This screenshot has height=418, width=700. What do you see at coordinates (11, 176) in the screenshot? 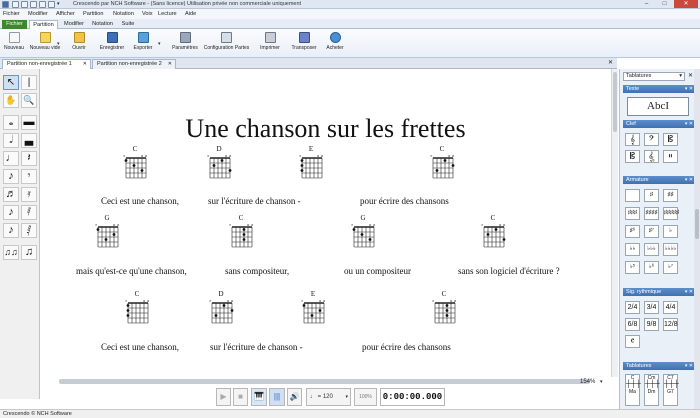
I see `eighth-note-icon: ♪` at bounding box center [11, 176].